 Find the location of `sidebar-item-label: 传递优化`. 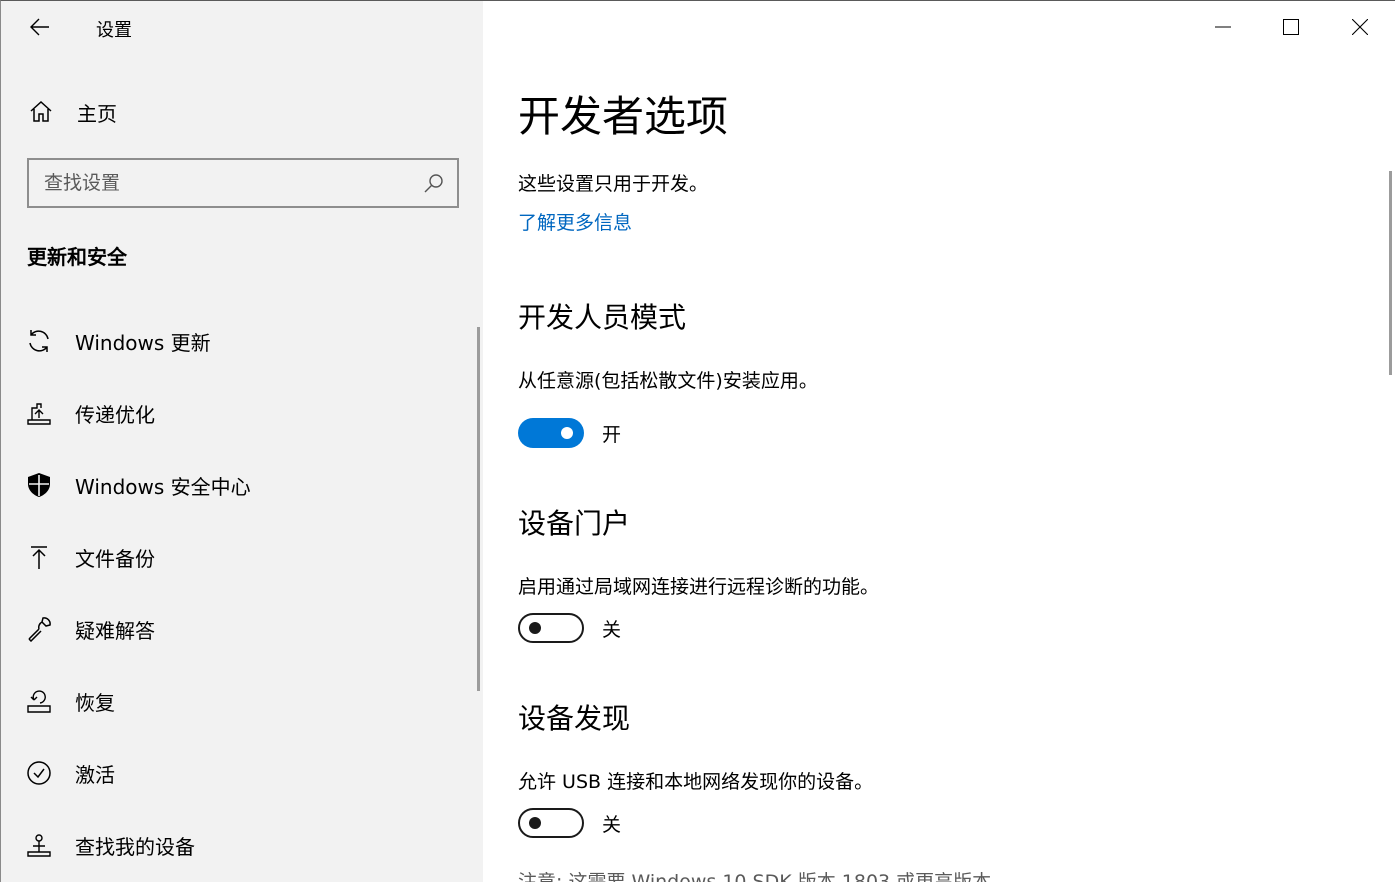

sidebar-item-label: 传递优化 is located at coordinates (115, 414).